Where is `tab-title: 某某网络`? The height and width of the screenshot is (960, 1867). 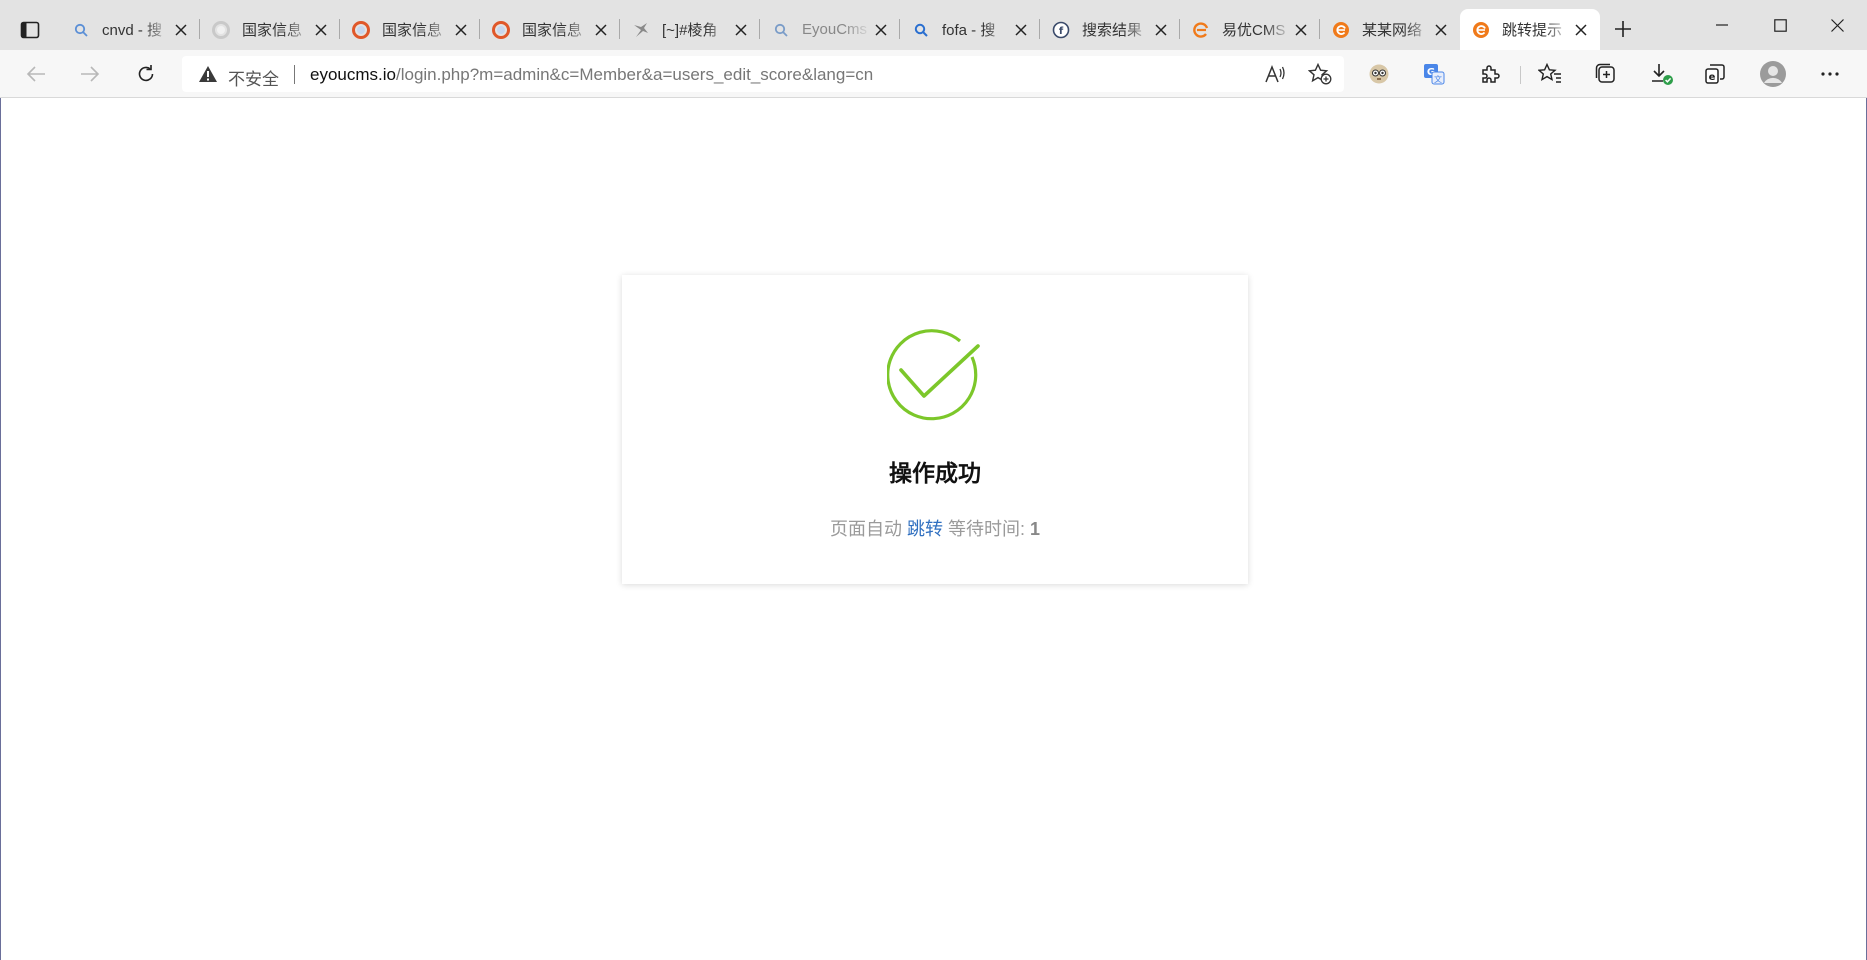
tab-title: 某某网络 is located at coordinates (1392, 30).